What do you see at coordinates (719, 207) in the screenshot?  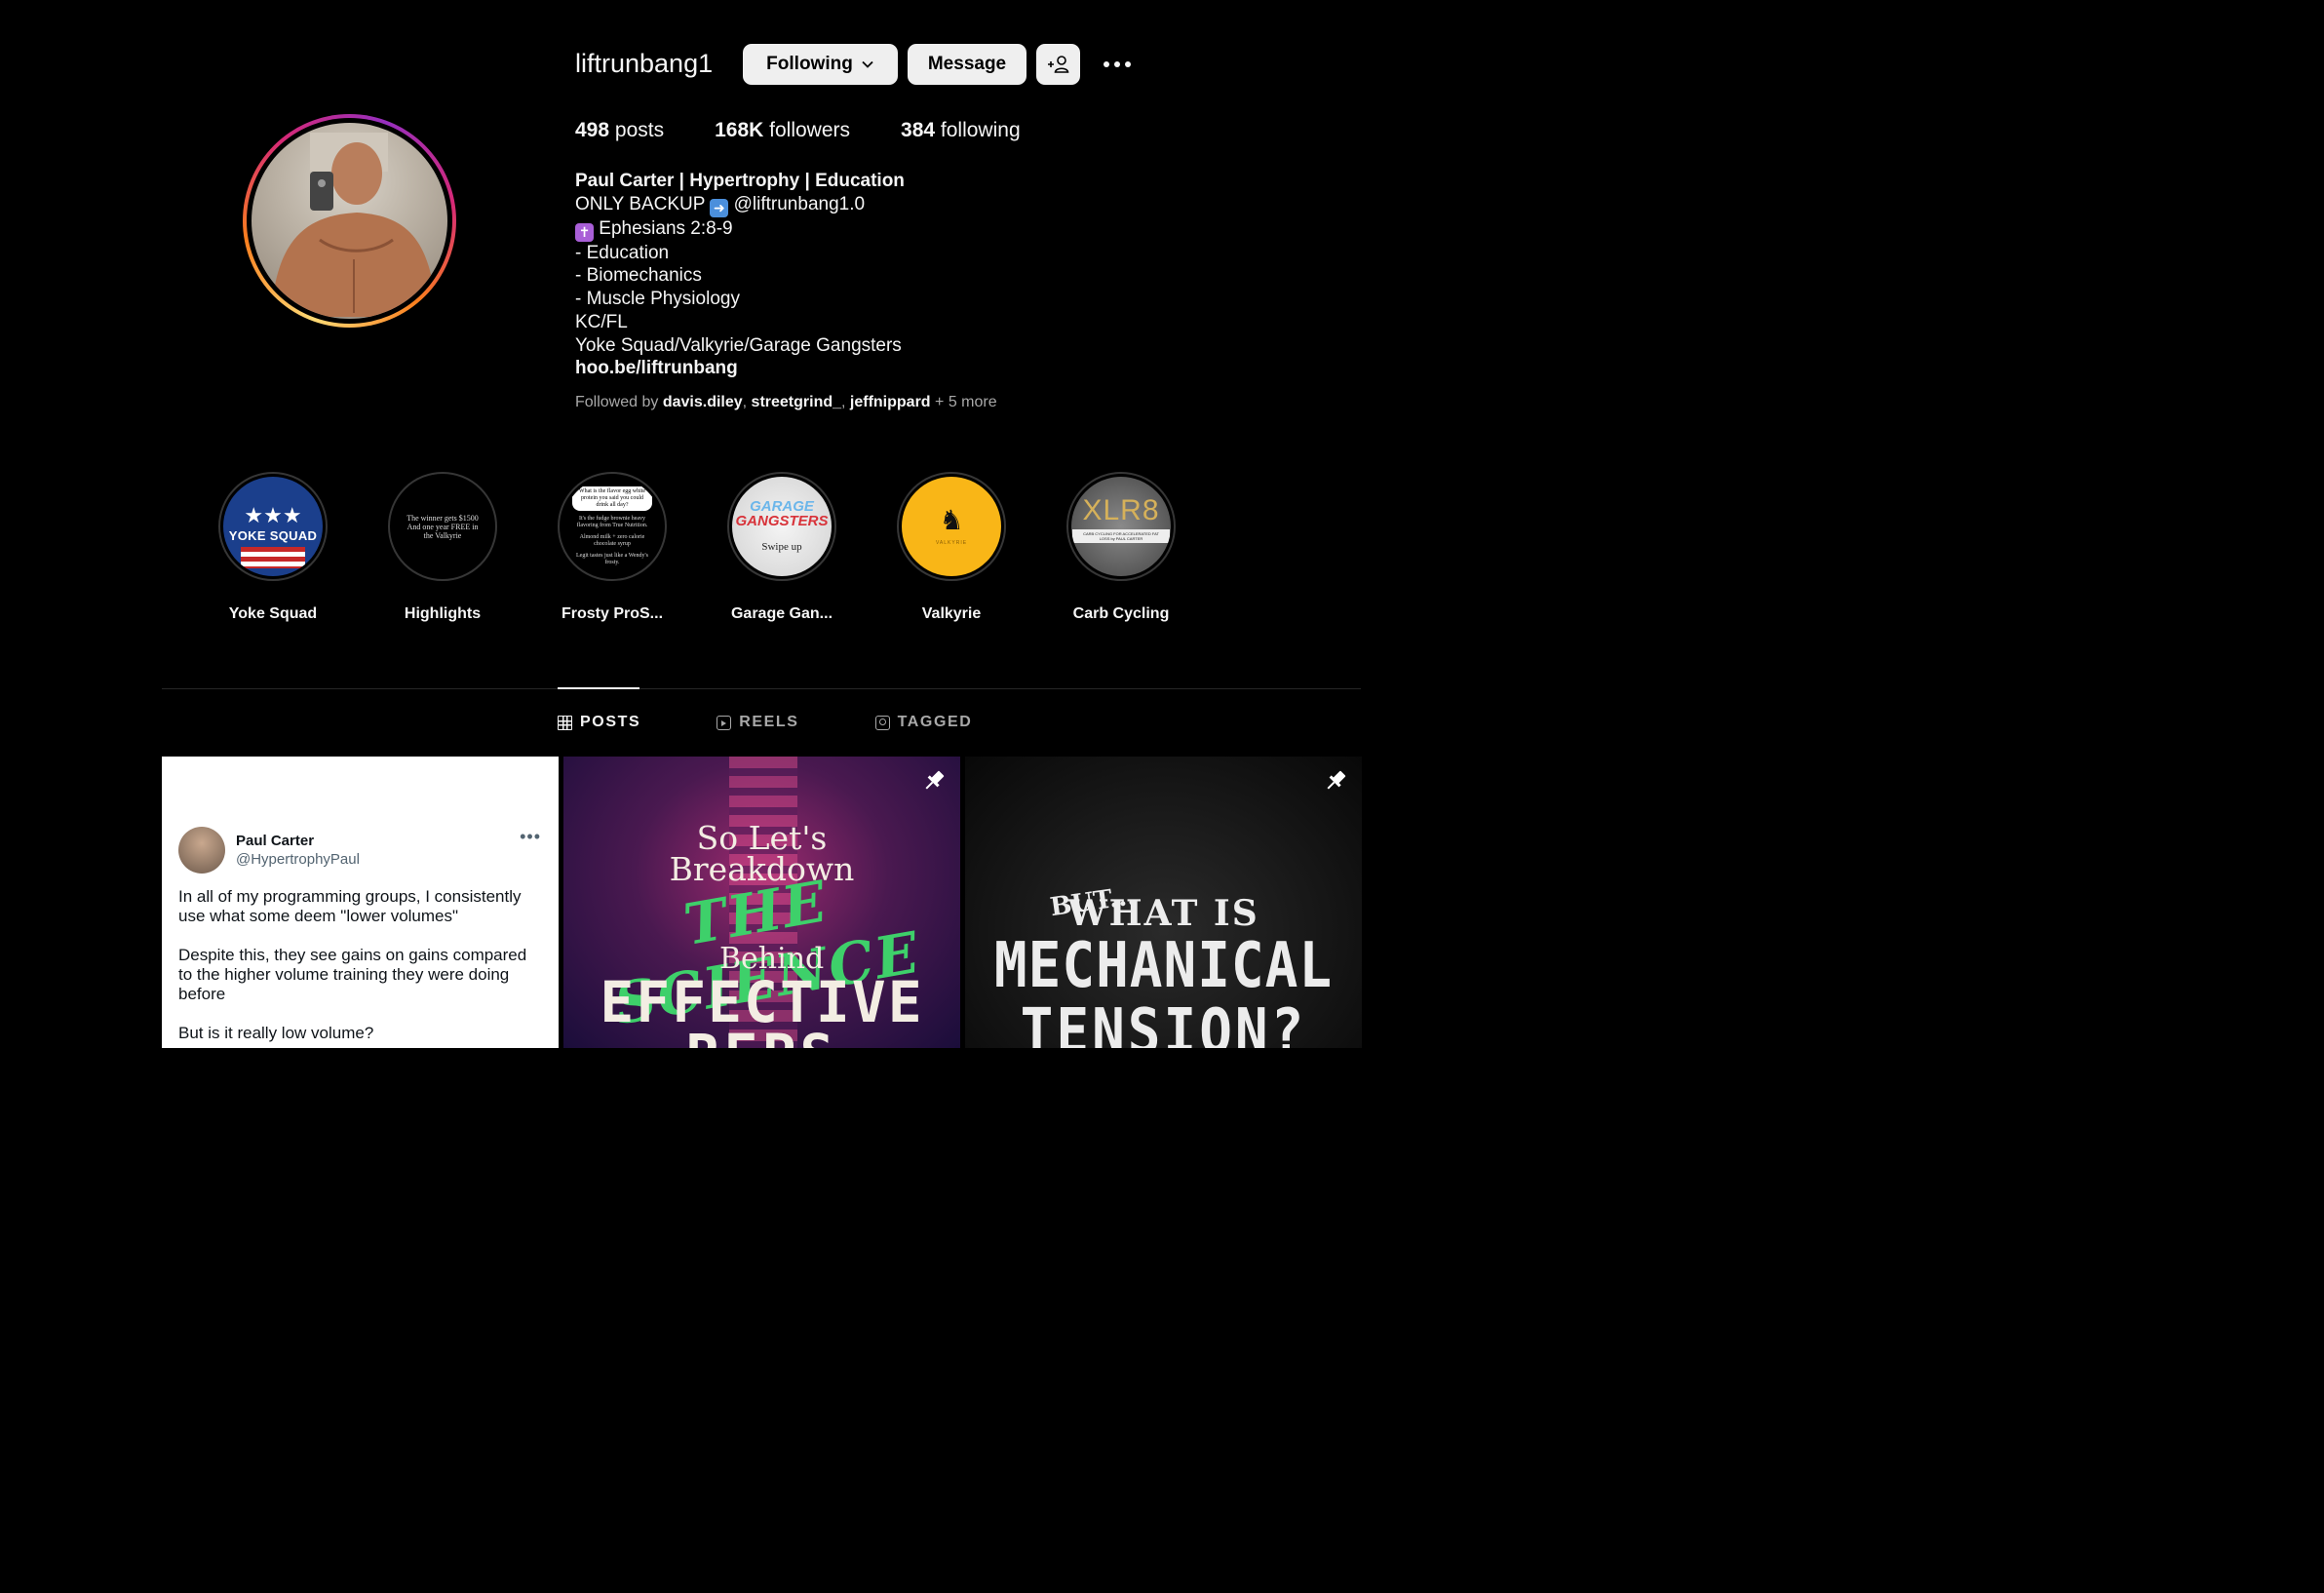 I see `right-arrow-icon: ➜` at bounding box center [719, 207].